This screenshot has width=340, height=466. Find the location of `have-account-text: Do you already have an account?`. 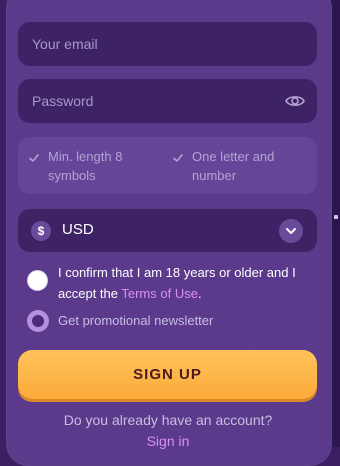

have-account-text: Do you already have an account? is located at coordinates (168, 420).